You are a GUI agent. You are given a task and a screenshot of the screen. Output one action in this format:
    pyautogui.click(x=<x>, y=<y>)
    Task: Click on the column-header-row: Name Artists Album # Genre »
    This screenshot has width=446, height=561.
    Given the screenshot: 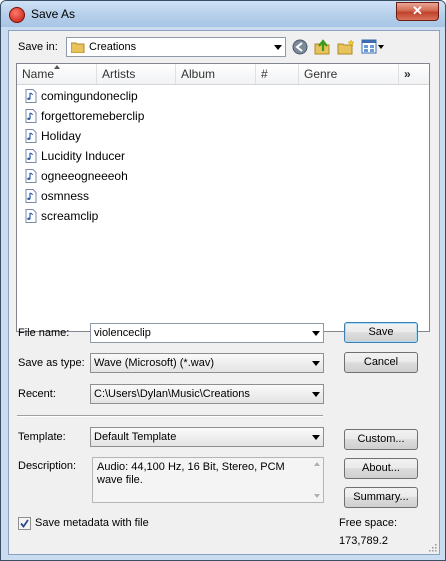 What is the action you would take?
    pyautogui.click(x=223, y=74)
    